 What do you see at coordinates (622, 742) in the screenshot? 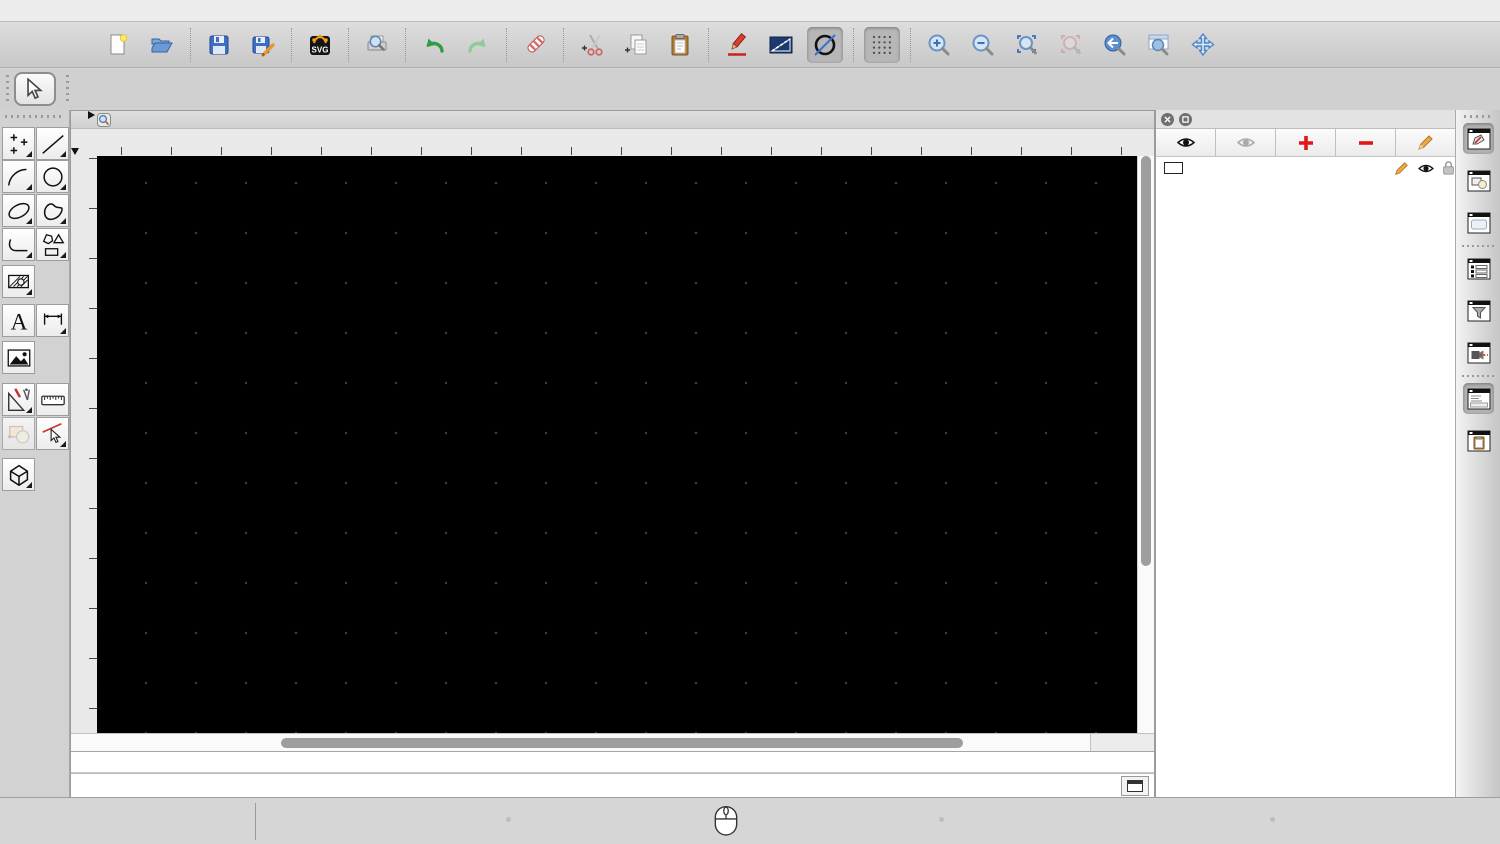
I see `horizontal-scroll-thumb` at bounding box center [622, 742].